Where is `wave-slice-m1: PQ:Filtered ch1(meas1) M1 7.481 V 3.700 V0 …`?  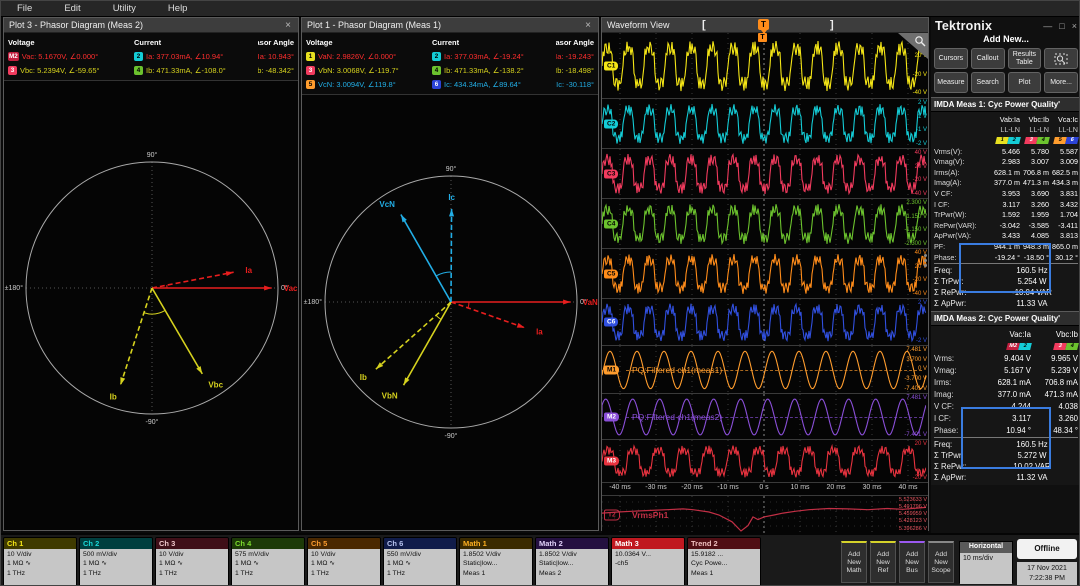 wave-slice-m1: PQ:Filtered ch1(meas1) M1 7.481 V 3.700 V0 … is located at coordinates (765, 370).